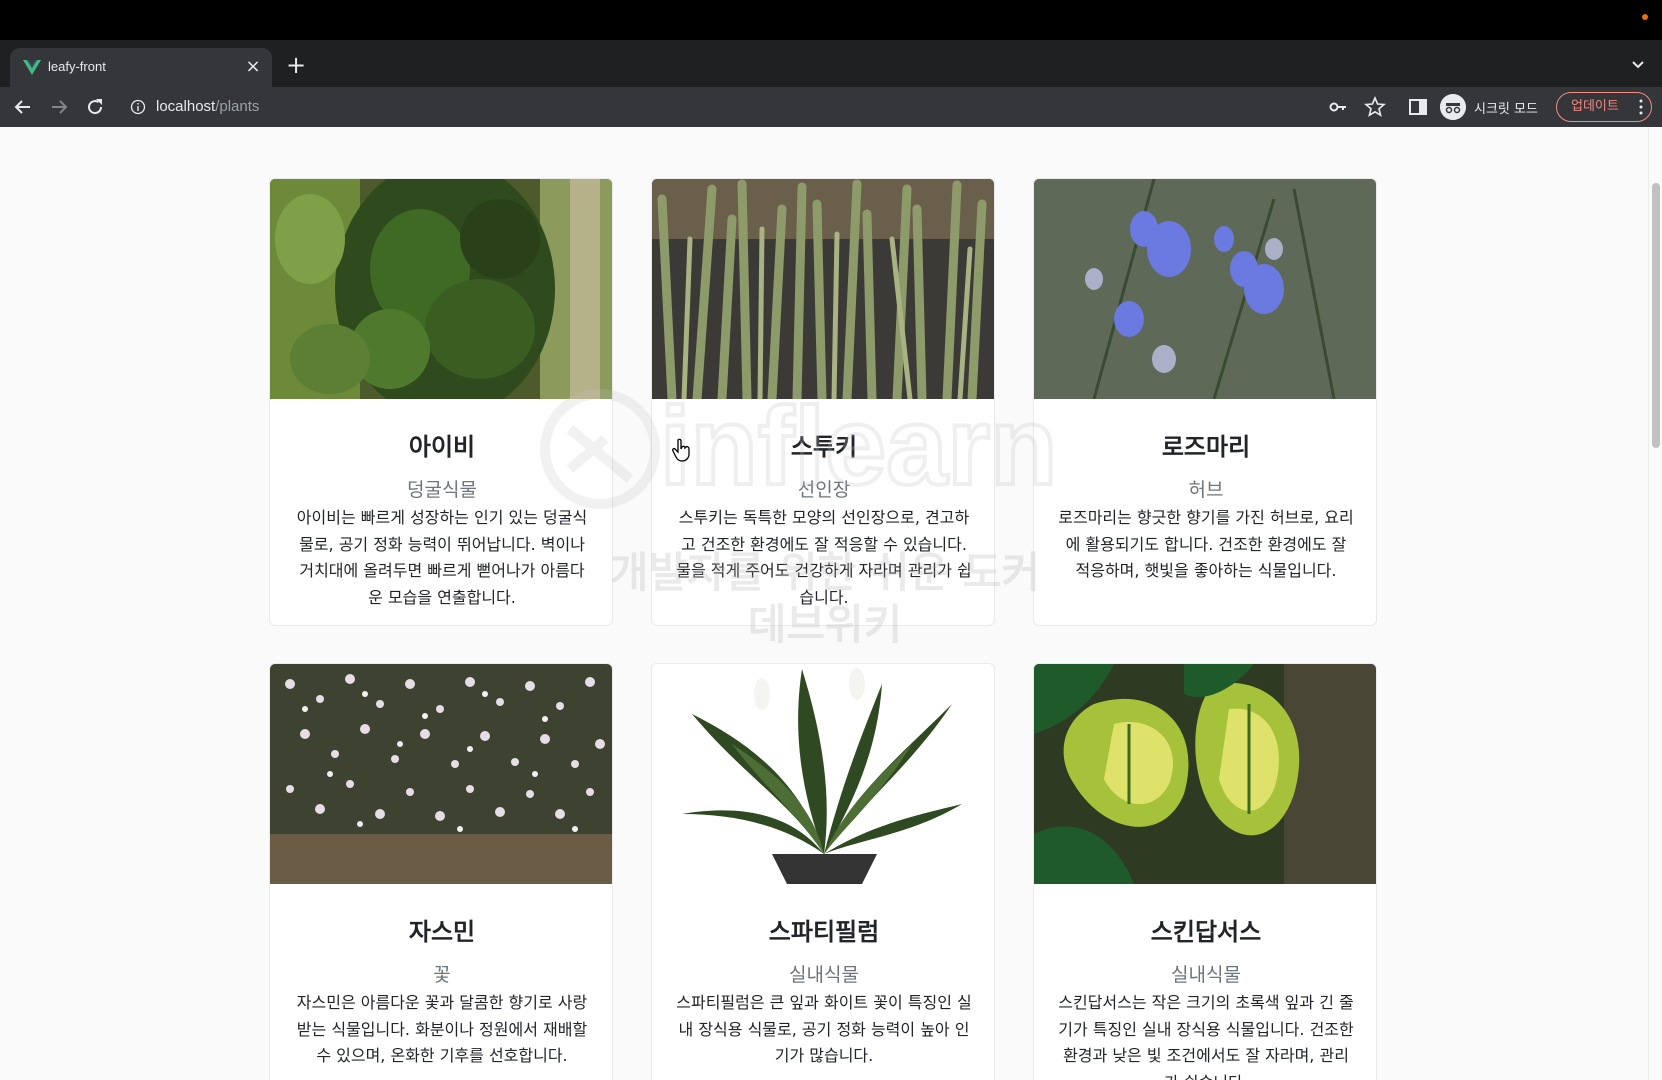  Describe the element at coordinates (831, 63) in the screenshot. I see `tab-strip: leafy-front × +` at that location.